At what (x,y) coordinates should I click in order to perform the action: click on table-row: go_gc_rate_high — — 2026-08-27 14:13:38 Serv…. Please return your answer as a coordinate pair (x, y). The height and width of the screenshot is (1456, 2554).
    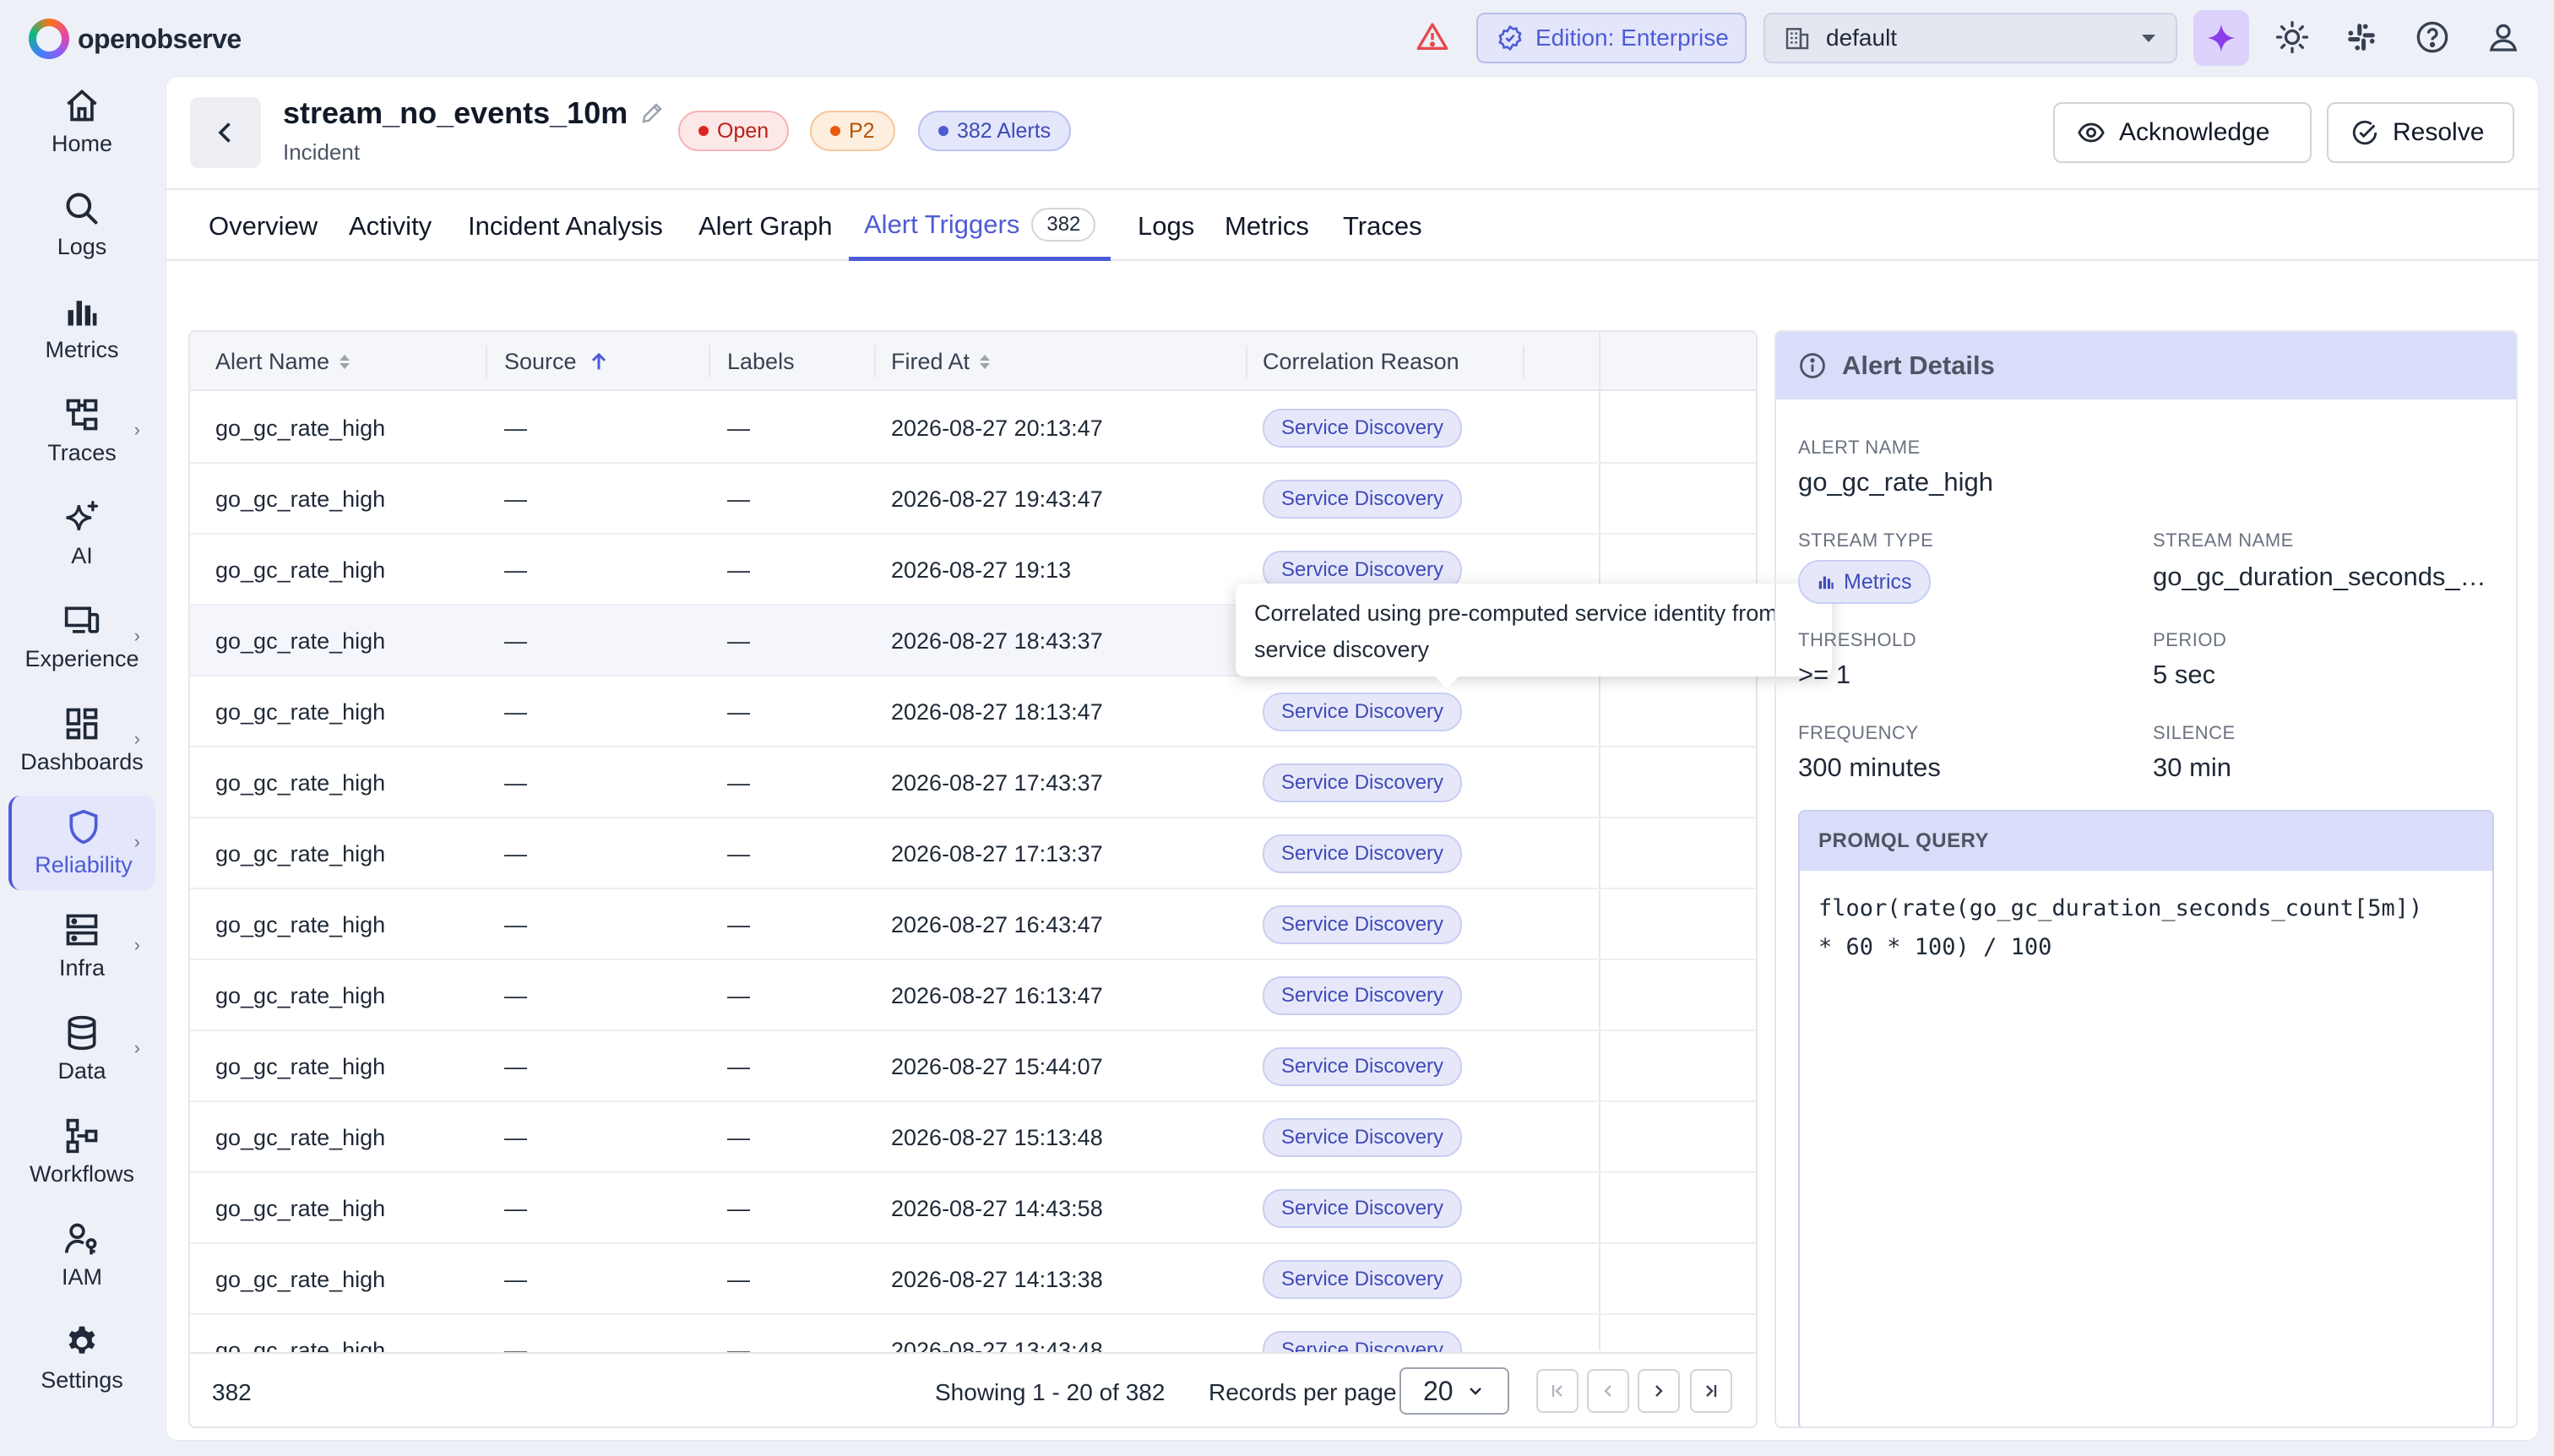
    Looking at the image, I should click on (973, 1279).